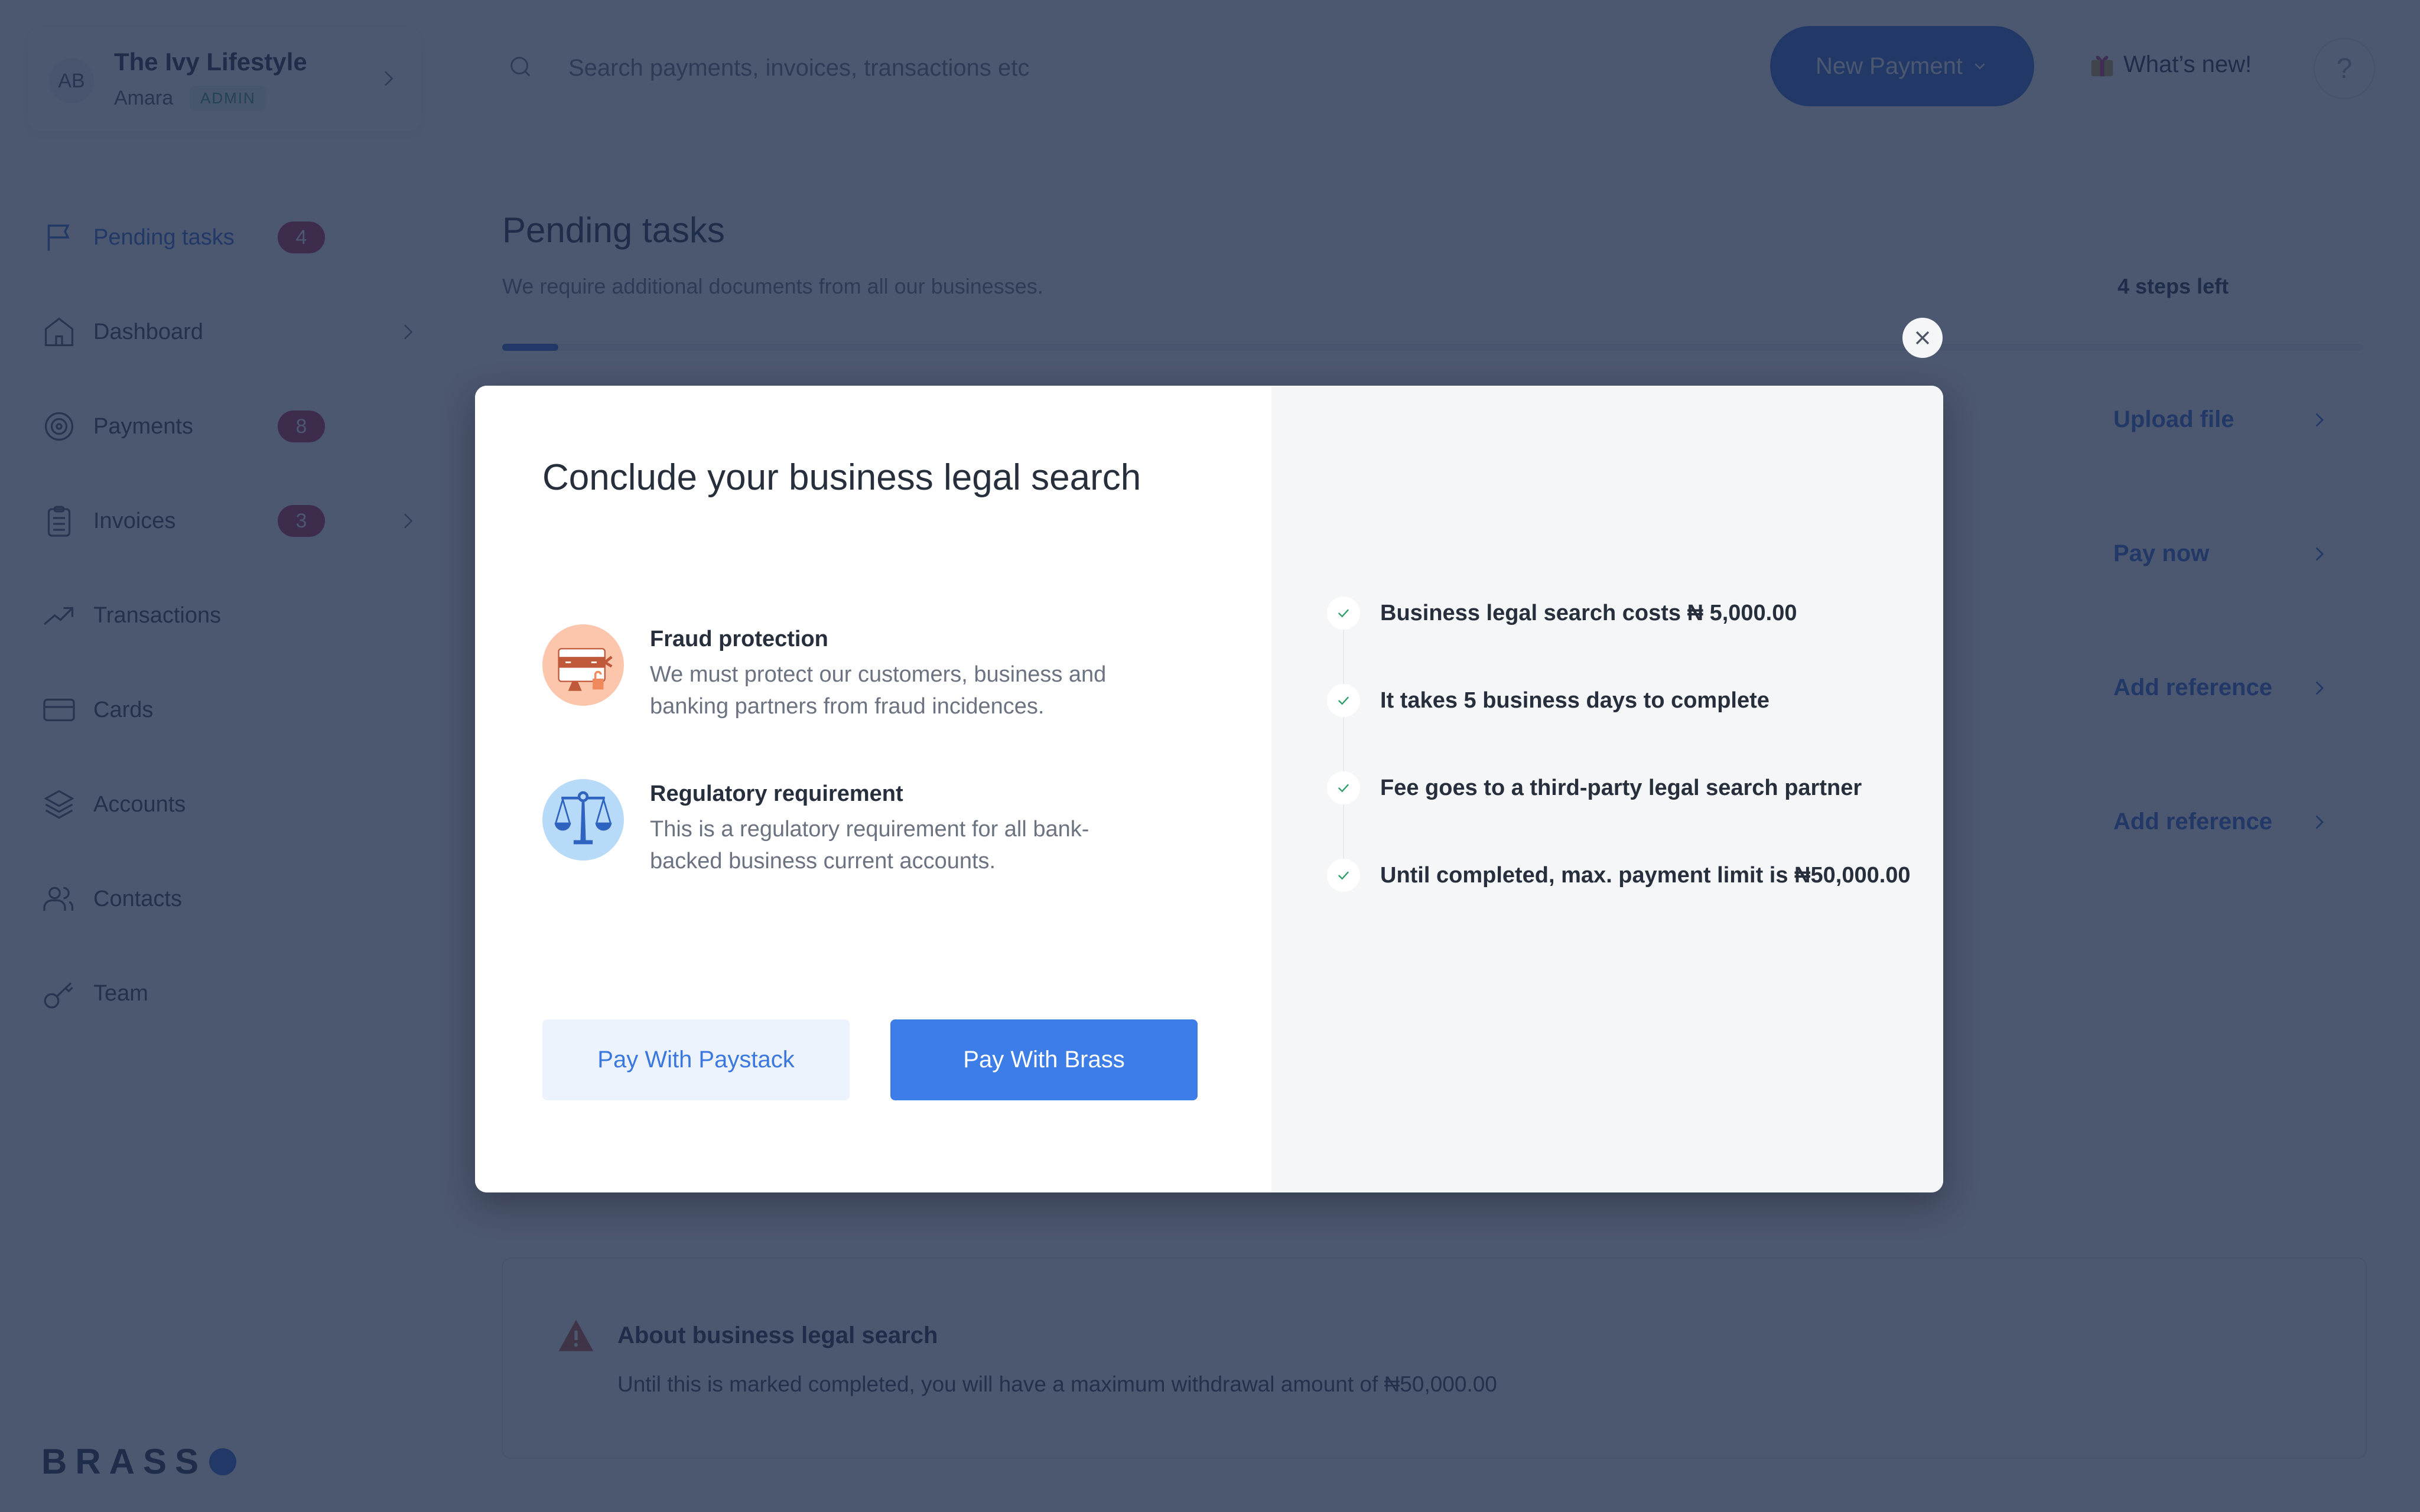  I want to click on pay-with-paystack-button: Pay With Paystack, so click(696, 1059).